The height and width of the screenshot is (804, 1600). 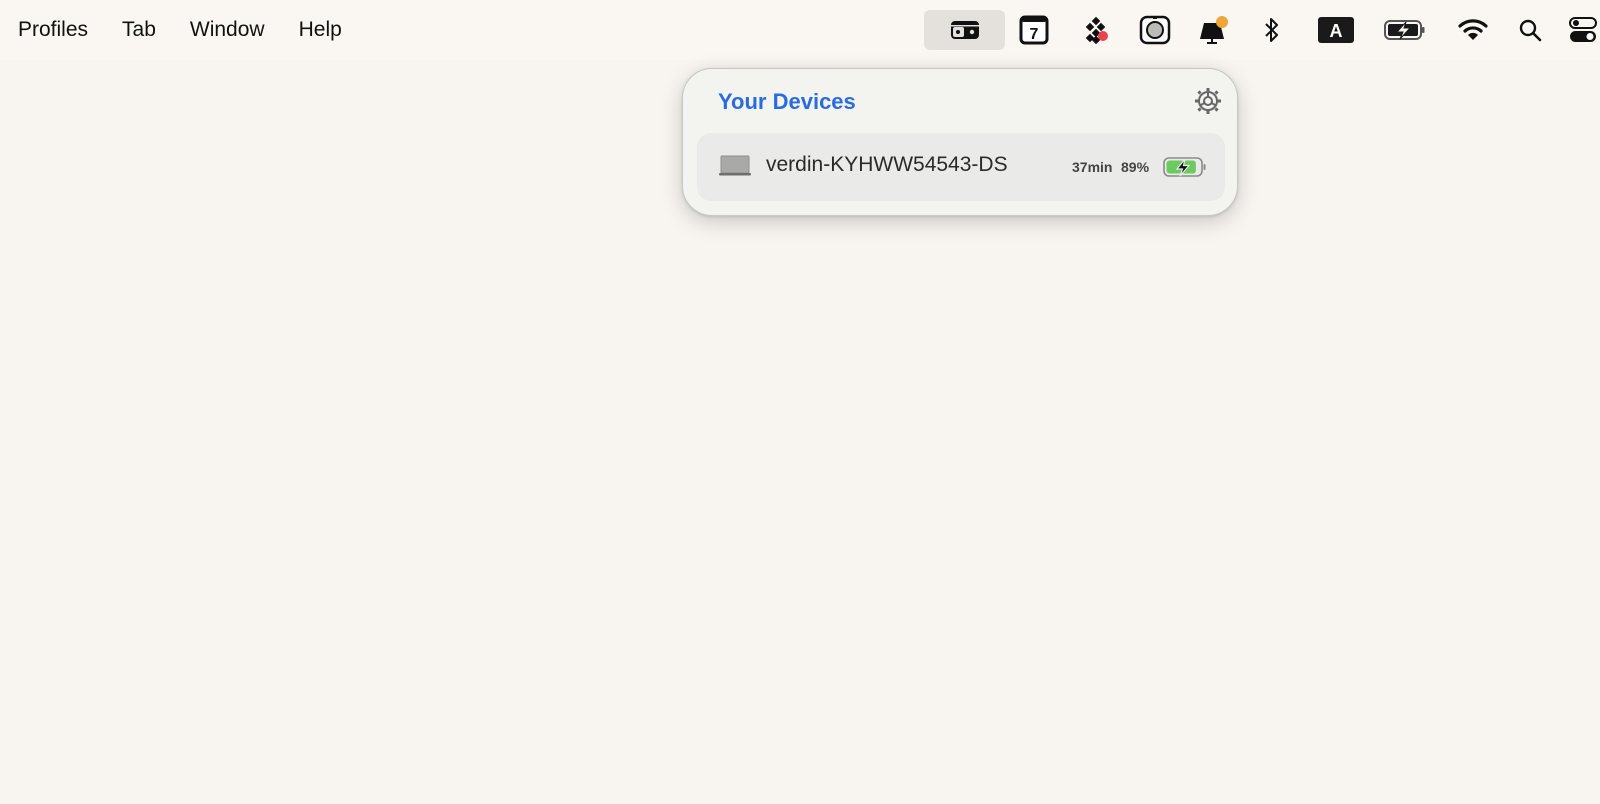 I want to click on bluetooth-button, so click(x=1272, y=30).